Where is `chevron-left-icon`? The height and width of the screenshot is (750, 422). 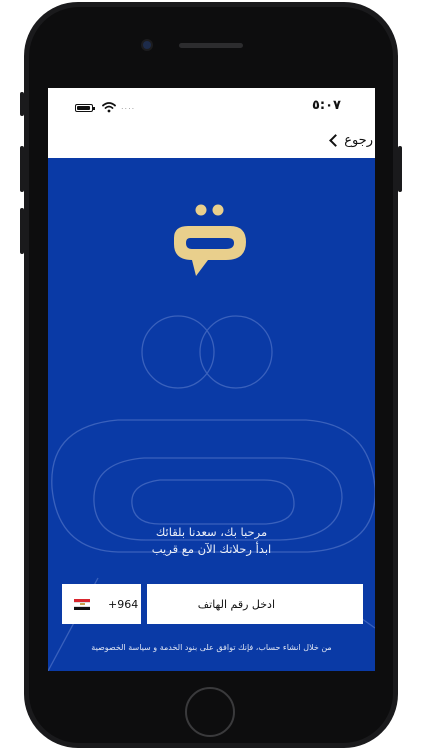
chevron-left-icon is located at coordinates (336, 140).